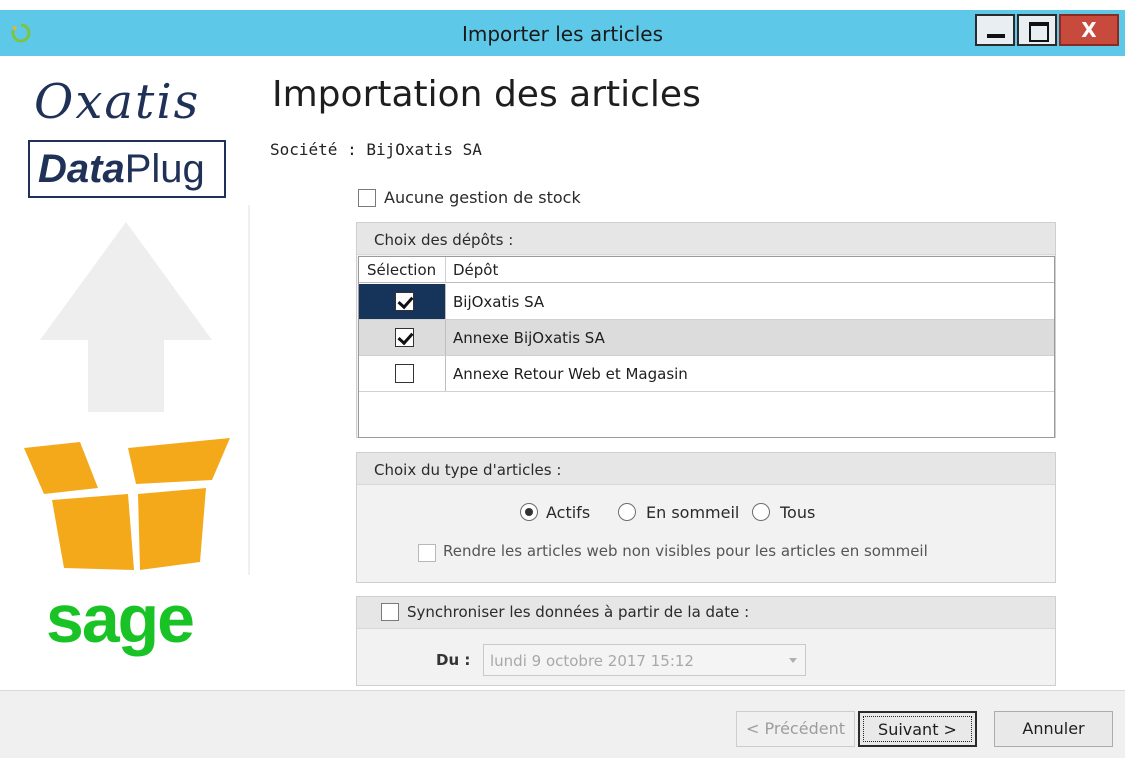 The image size is (1125, 758). Describe the element at coordinates (401, 270) in the screenshot. I see `column-header-selection: Sélection` at that location.